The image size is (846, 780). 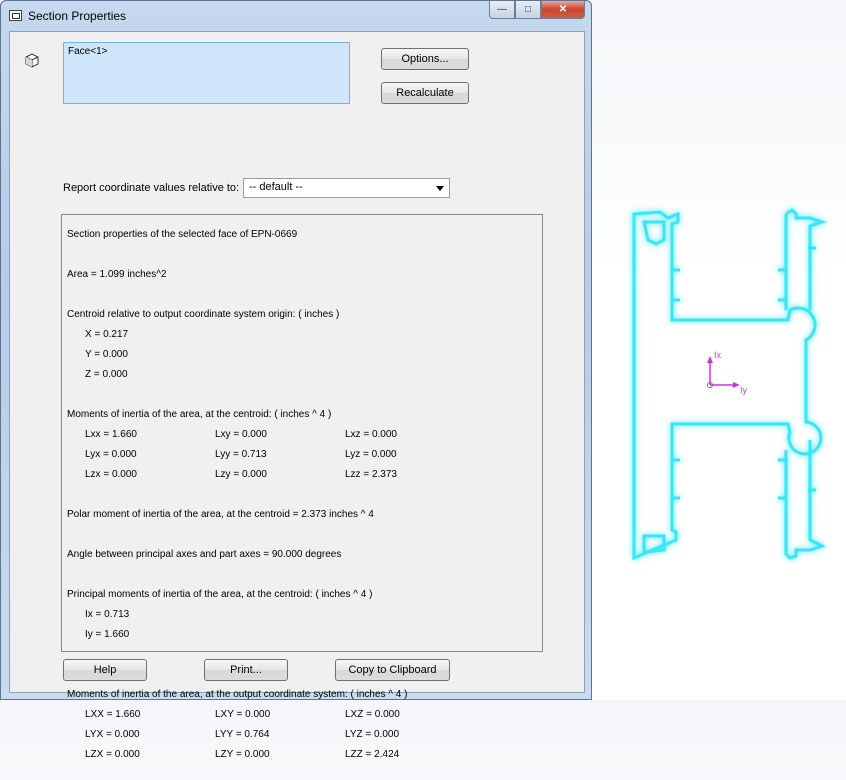 I want to click on value-lxy: Lxy = 0.000, so click(x=241, y=434).